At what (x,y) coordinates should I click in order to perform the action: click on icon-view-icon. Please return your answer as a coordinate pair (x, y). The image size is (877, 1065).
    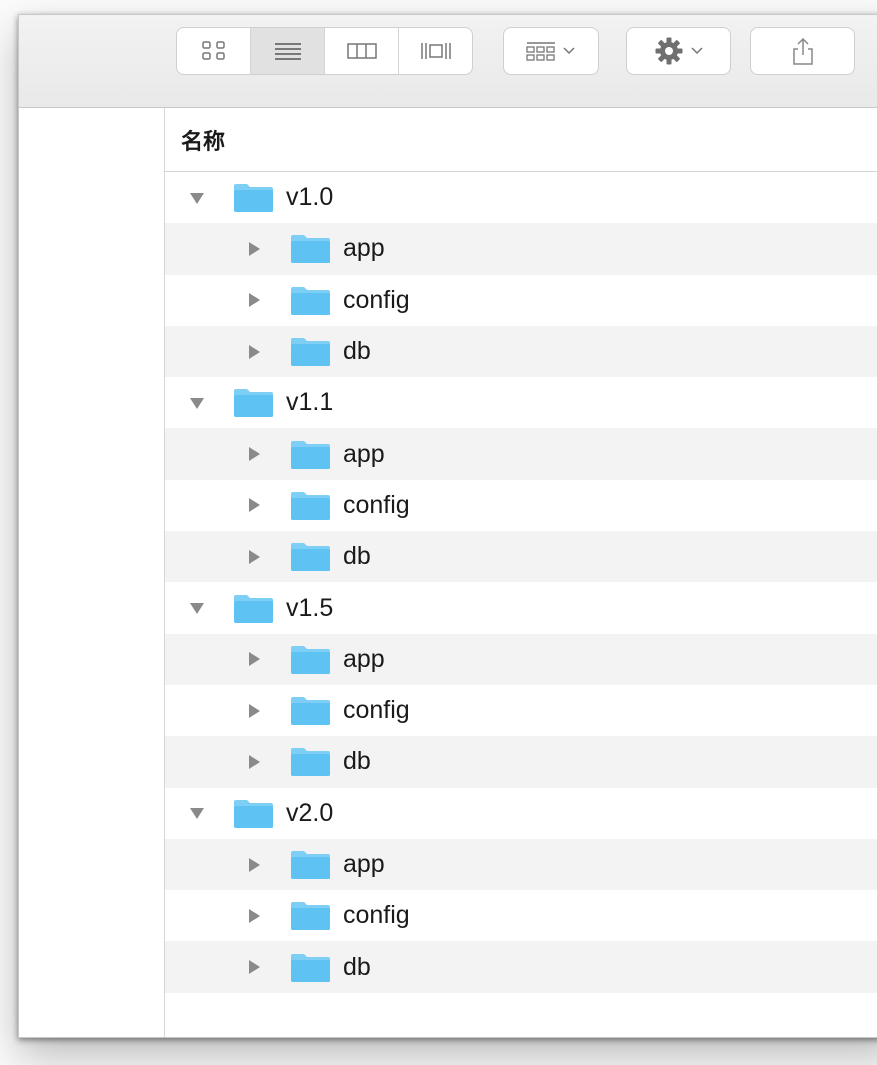
    Looking at the image, I should click on (213, 50).